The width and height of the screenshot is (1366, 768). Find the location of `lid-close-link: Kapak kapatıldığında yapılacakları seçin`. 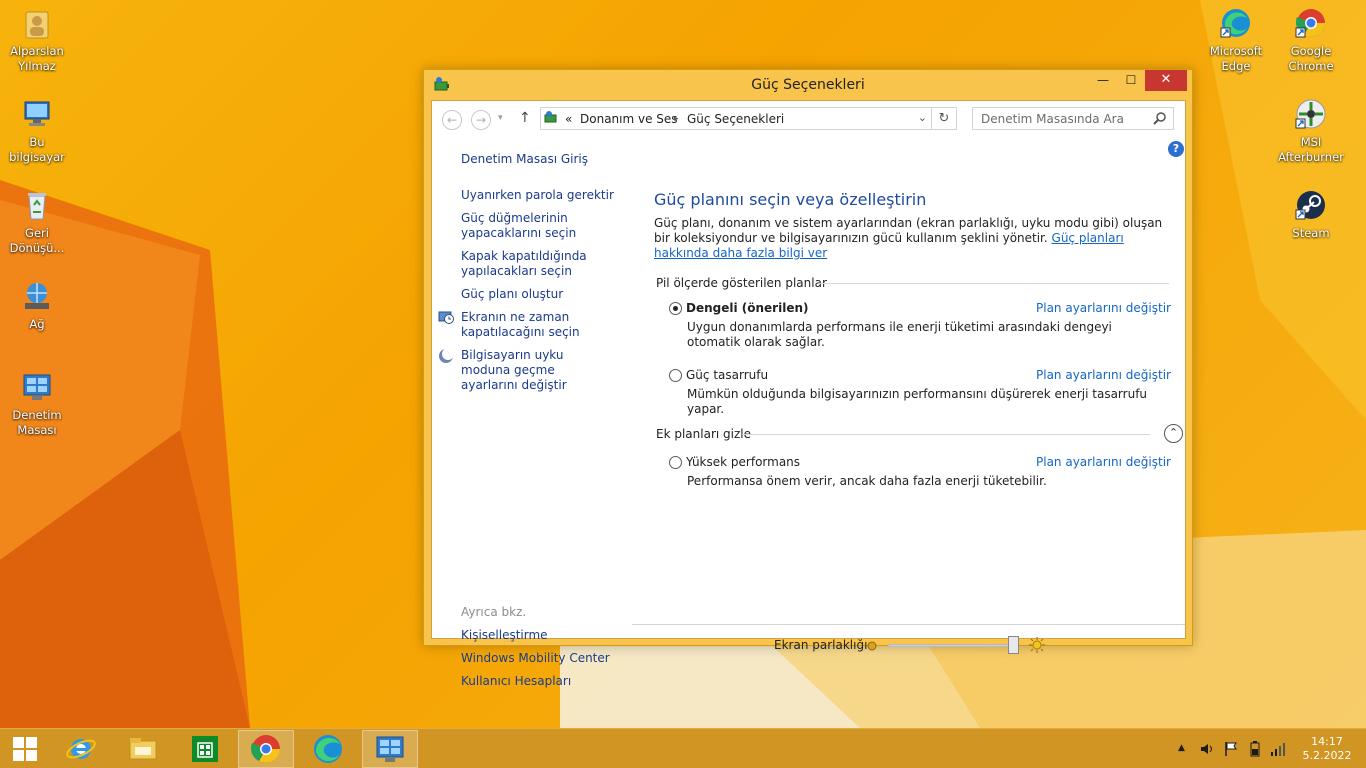

lid-close-link: Kapak kapatıldığında yapılacakları seçin is located at coordinates (526, 264).